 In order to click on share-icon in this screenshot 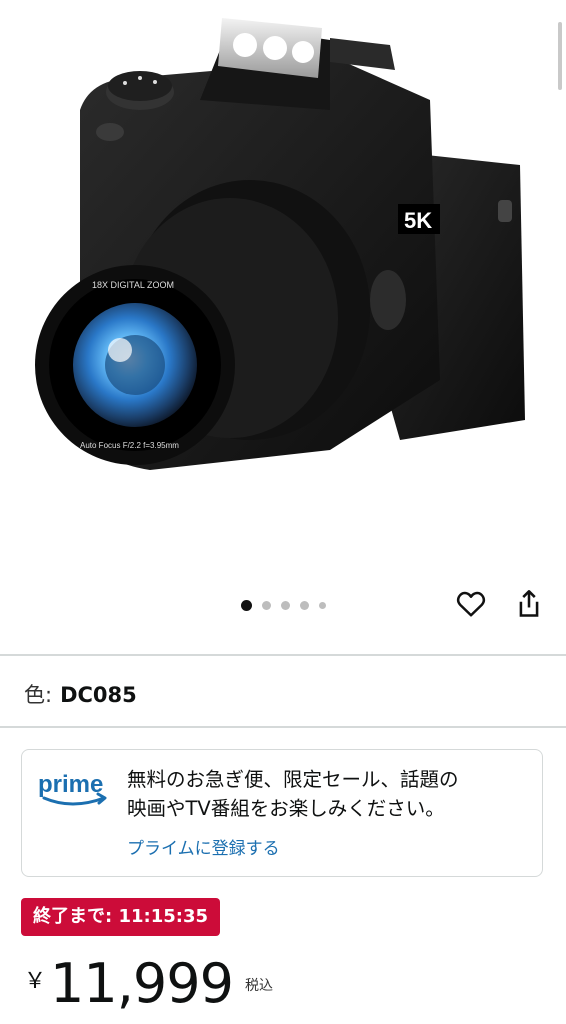, I will do `click(529, 603)`.